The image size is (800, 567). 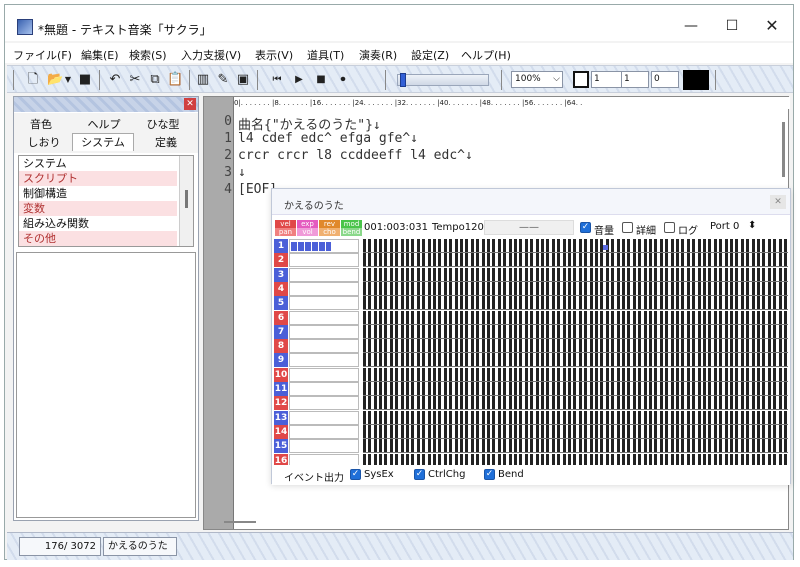 What do you see at coordinates (328, 138) in the screenshot?
I see `code-line: l4 cdef edc^ efga gfe^↓` at bounding box center [328, 138].